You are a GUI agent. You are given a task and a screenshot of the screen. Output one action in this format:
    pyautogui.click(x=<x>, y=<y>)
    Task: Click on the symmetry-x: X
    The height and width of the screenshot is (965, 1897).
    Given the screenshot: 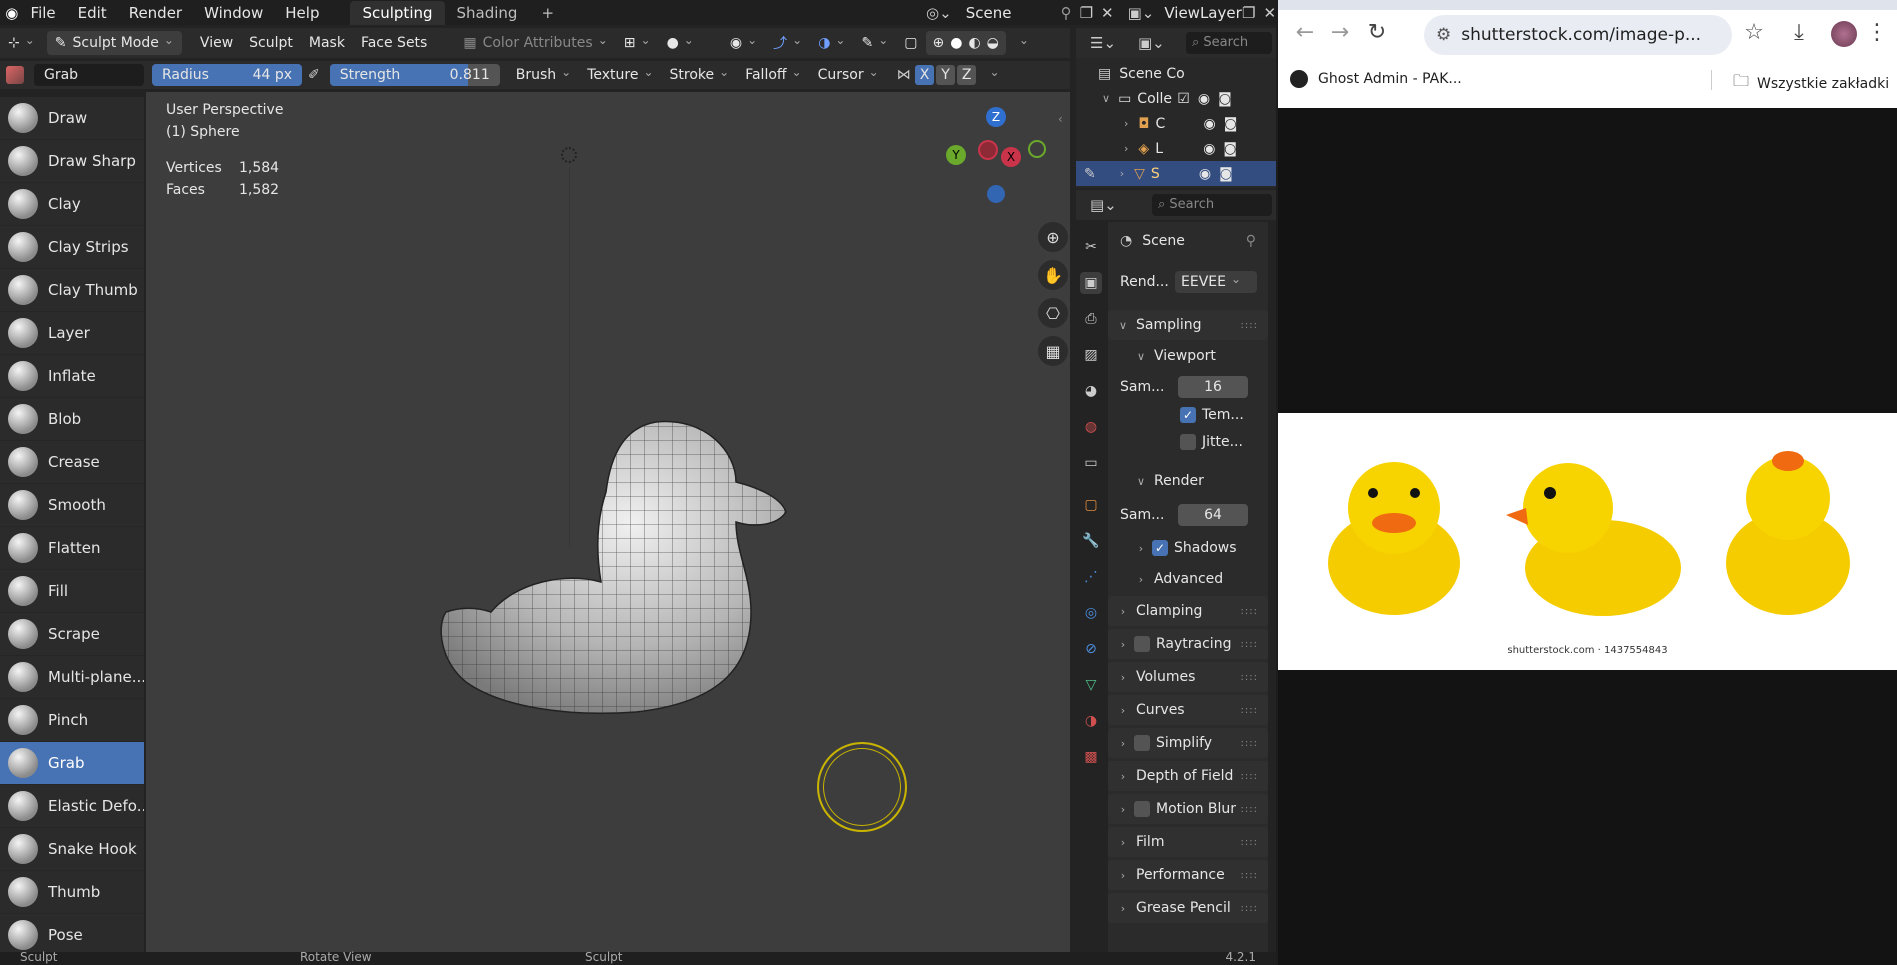 What is the action you would take?
    pyautogui.click(x=924, y=75)
    